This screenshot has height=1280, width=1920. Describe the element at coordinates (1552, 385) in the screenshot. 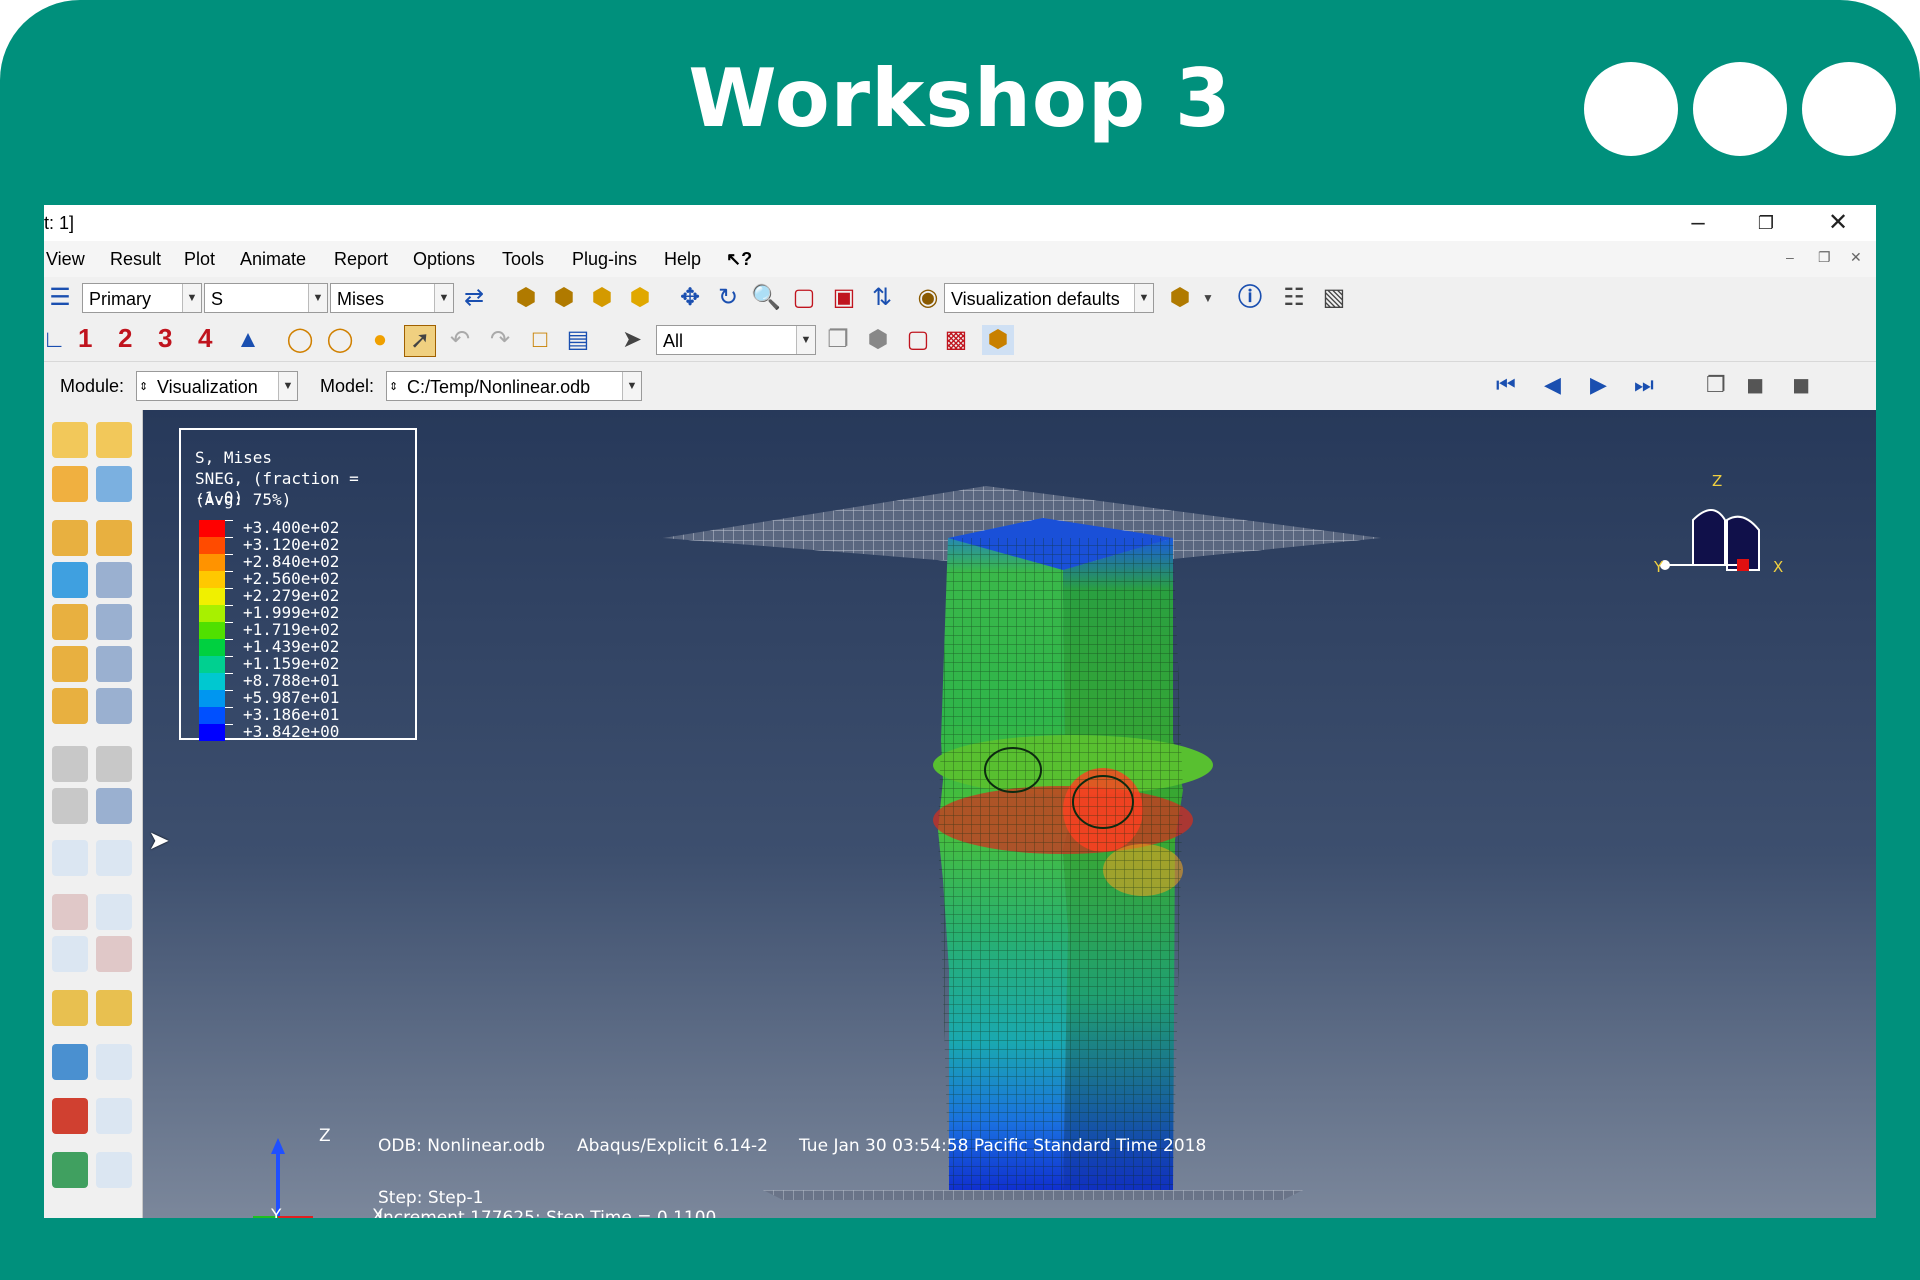

I see `previous-frame-icon: ◀` at that location.